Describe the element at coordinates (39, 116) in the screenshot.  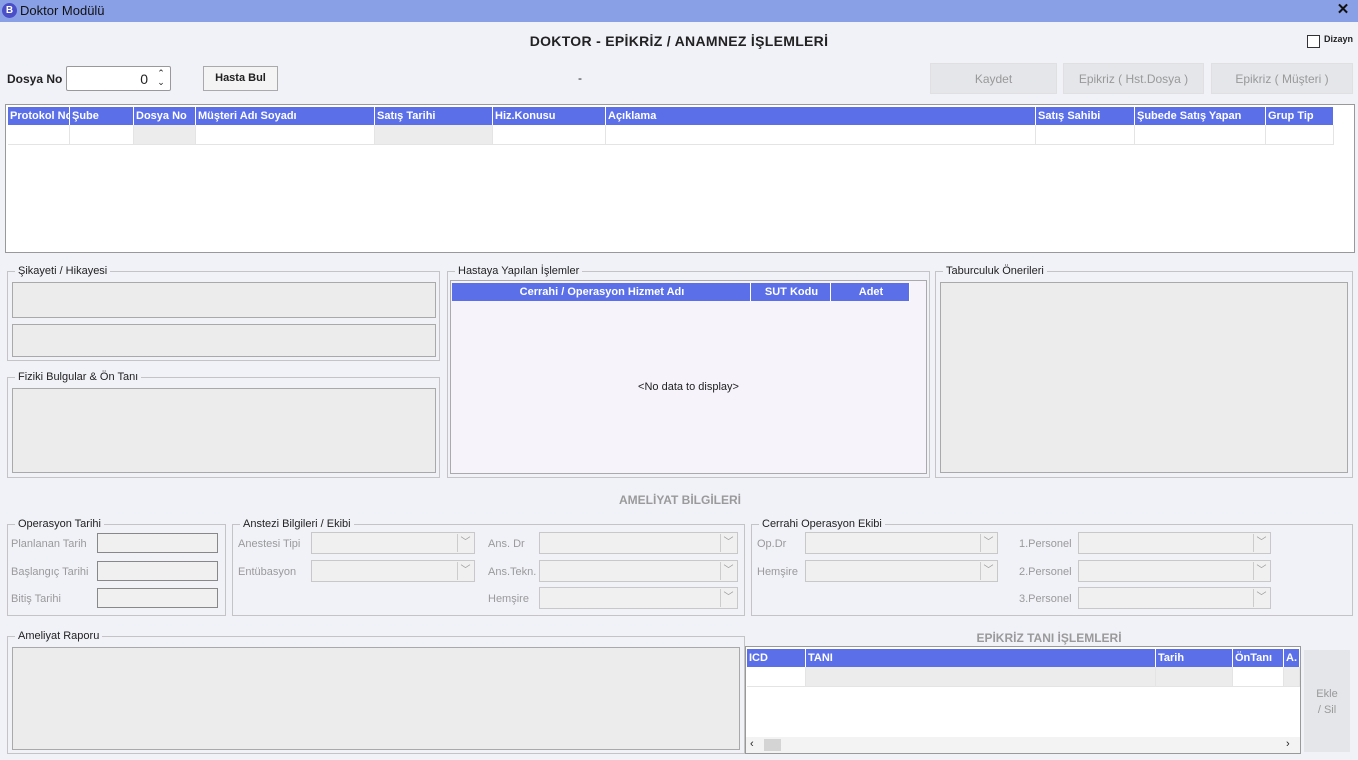
I see `grid-header: Protokol No` at that location.